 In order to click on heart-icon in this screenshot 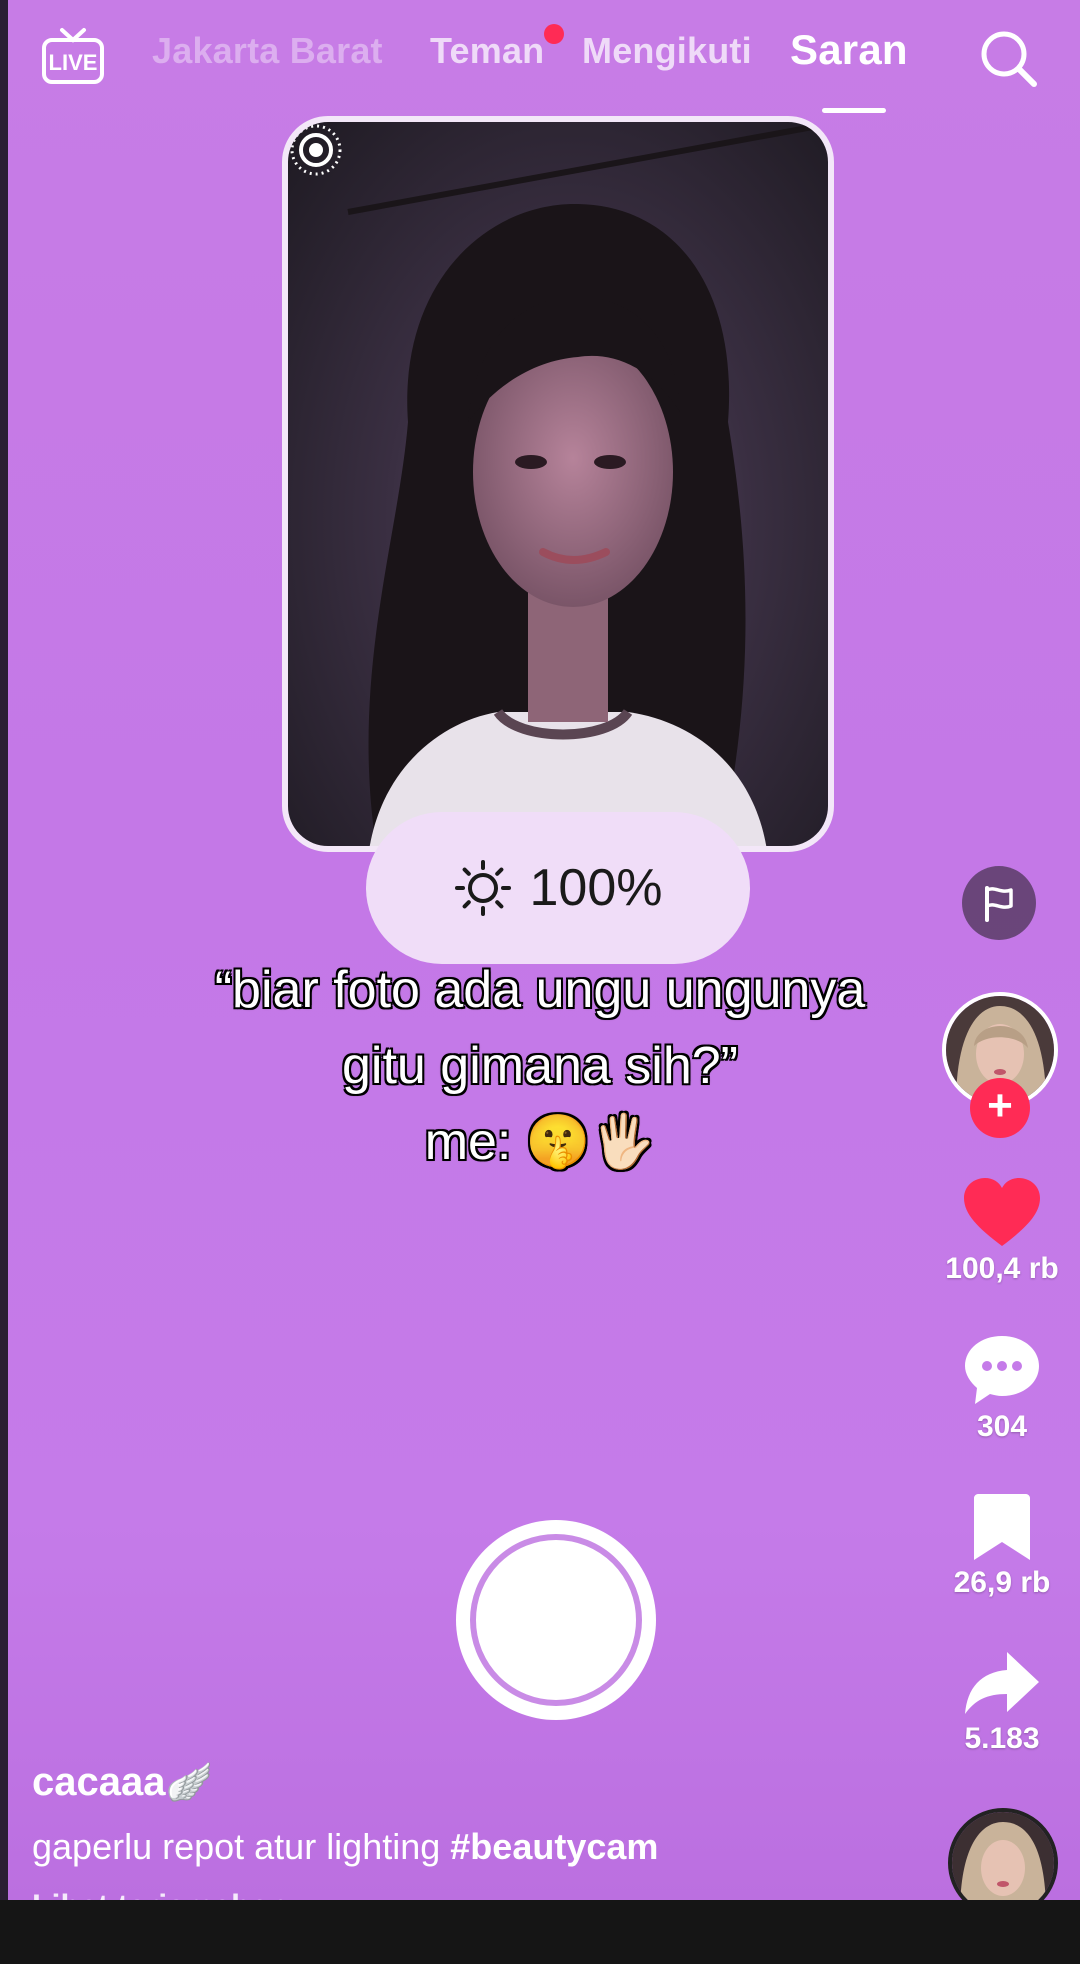, I will do `click(1002, 1212)`.